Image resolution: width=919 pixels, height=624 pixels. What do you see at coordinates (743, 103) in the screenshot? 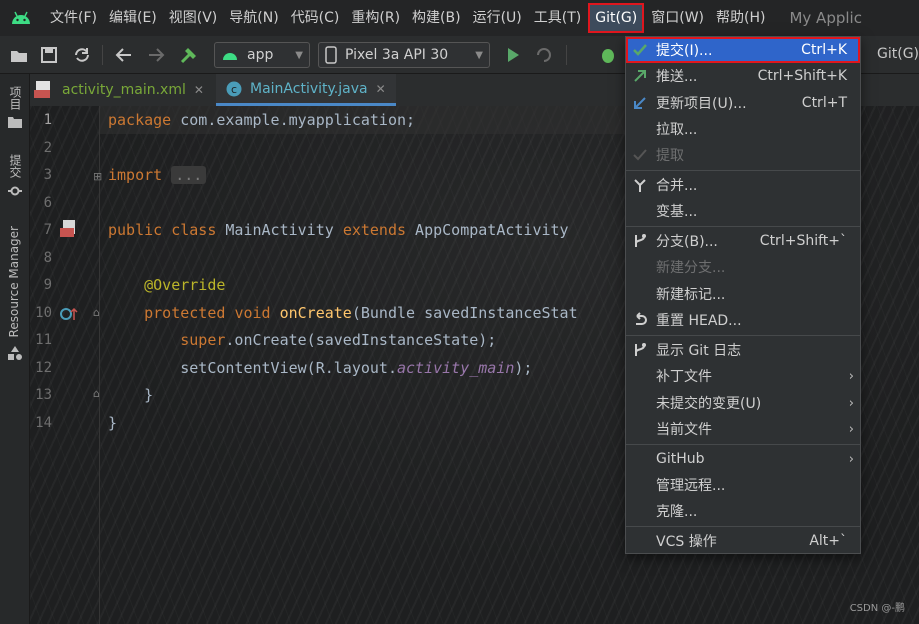
I see `menu-item-update-project: 更新项目(U)... Ctrl+T` at bounding box center [743, 103].